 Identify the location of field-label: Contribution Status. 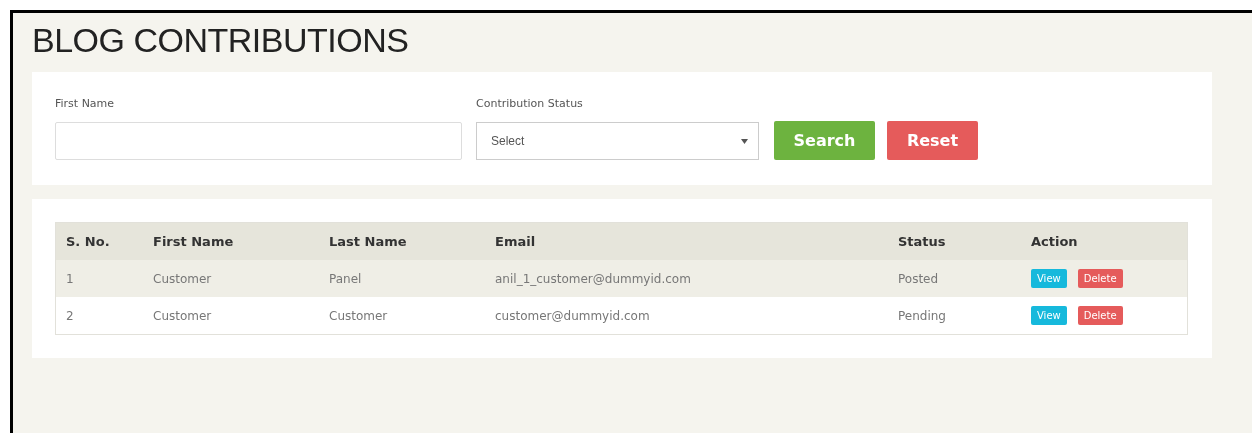
(530, 103).